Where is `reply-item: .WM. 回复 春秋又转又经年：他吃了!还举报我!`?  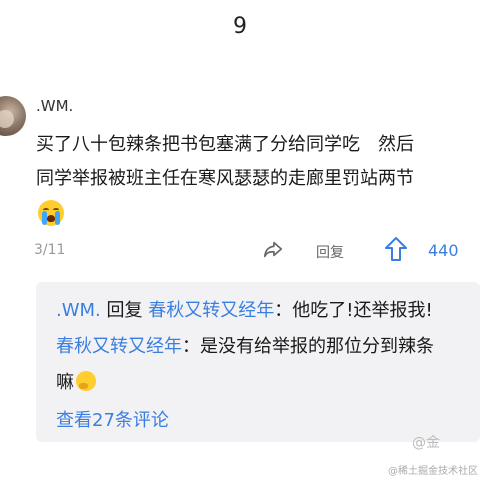
reply-item: .WM. 回复 春秋又转又经年：他吃了!还举报我! is located at coordinates (244, 309).